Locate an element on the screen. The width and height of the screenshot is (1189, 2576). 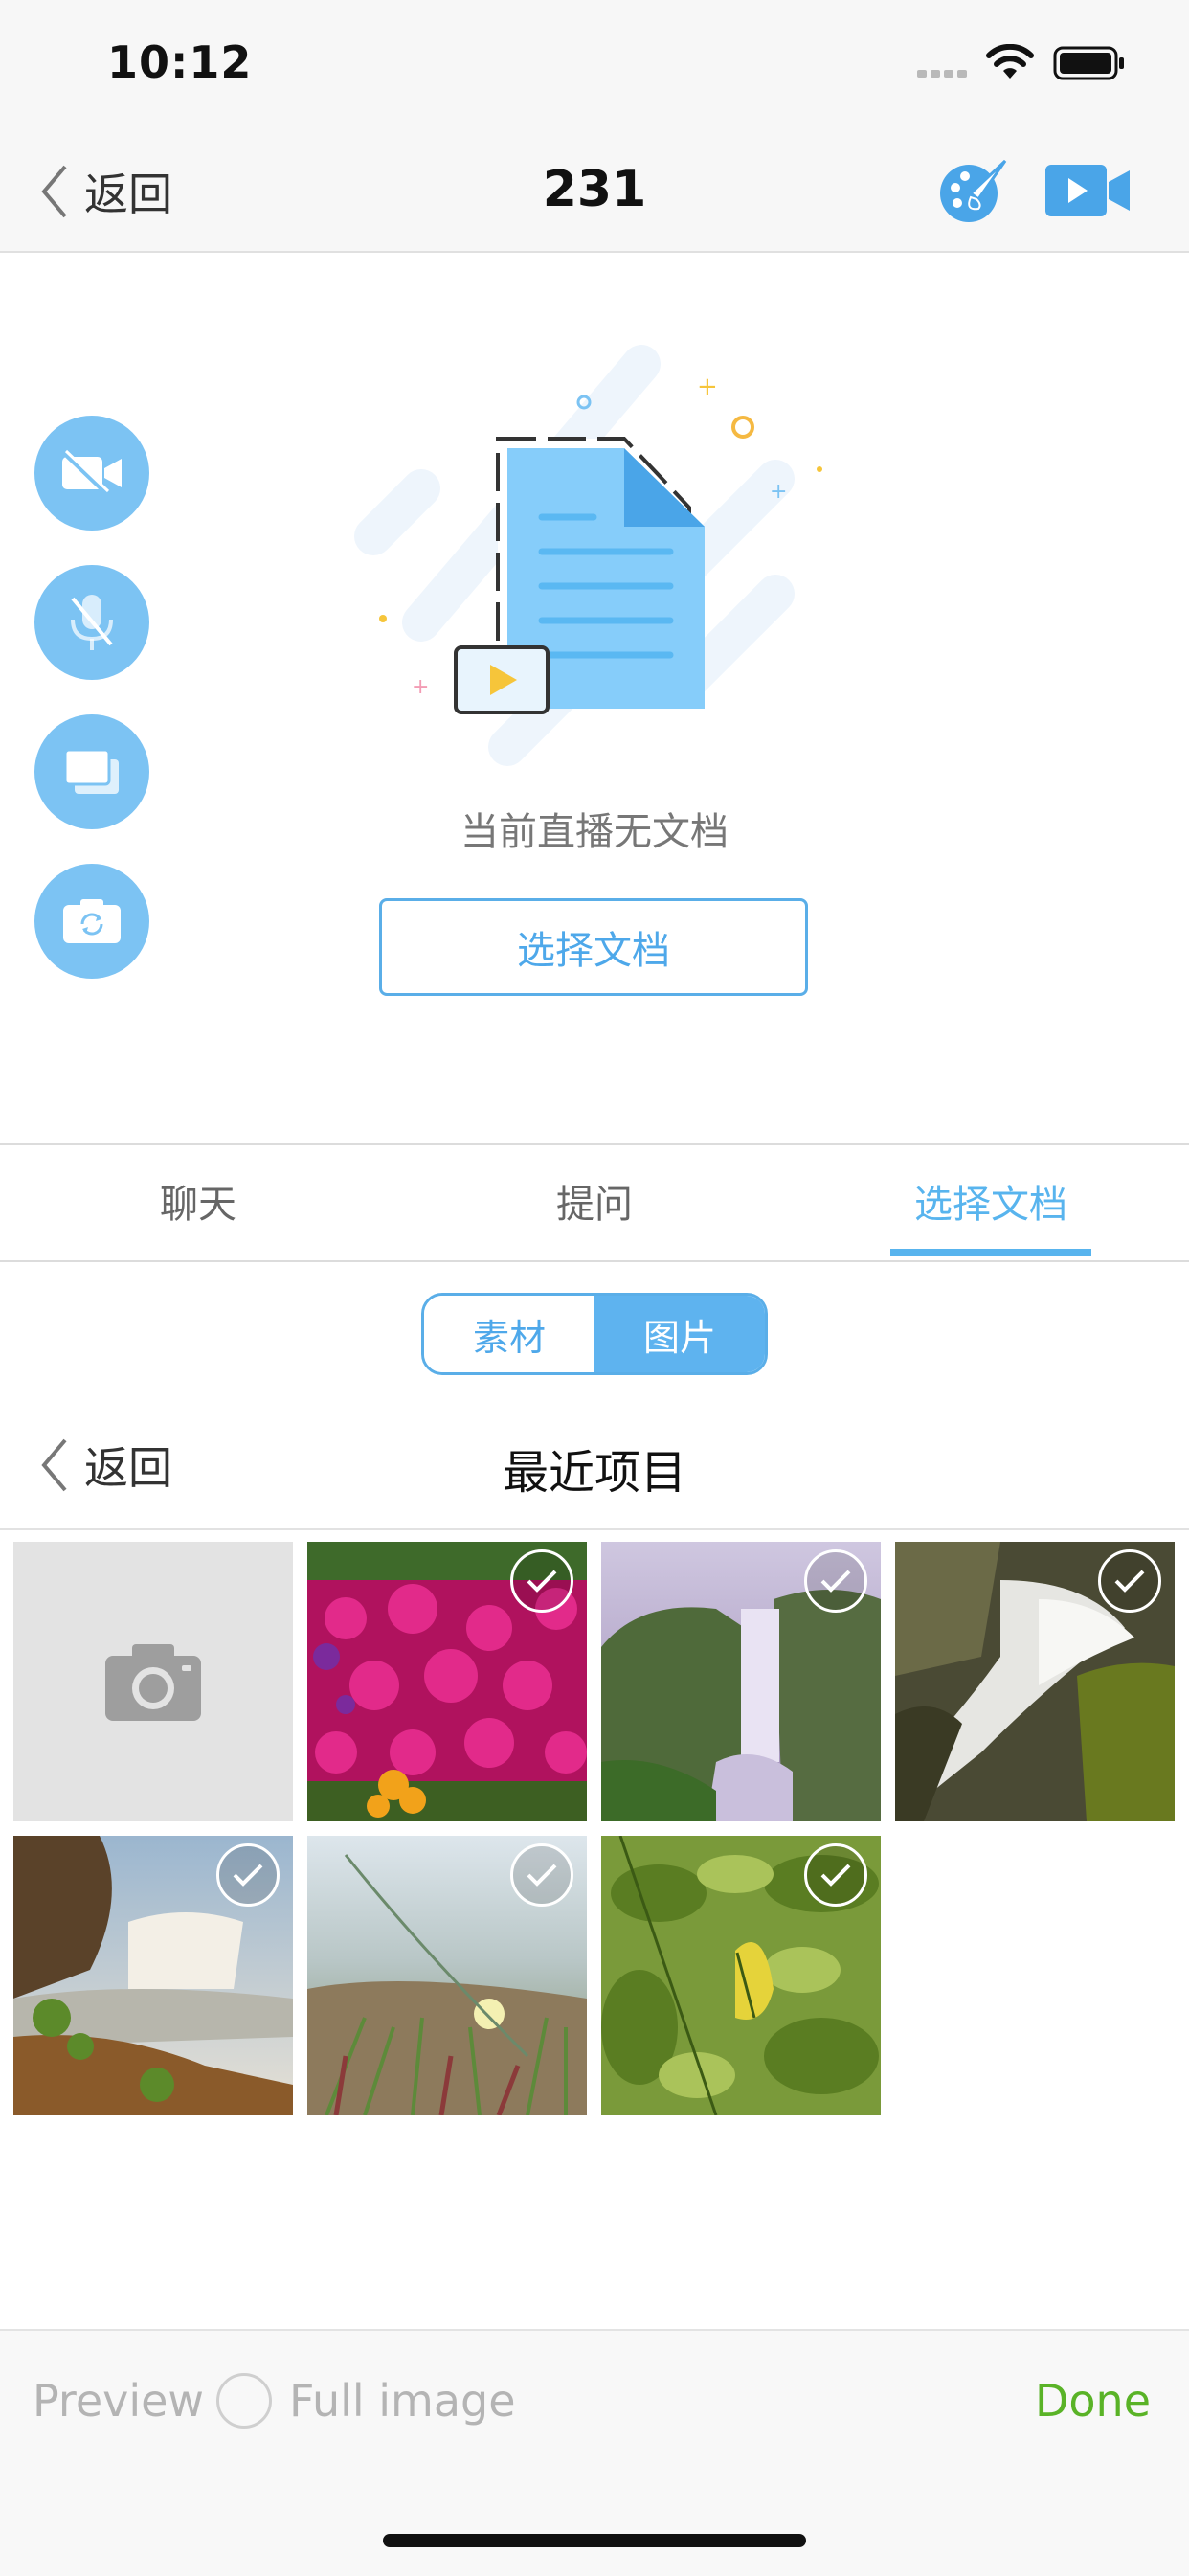
tab-bar: 聊天 提问 选择文档 is located at coordinates (594, 1202).